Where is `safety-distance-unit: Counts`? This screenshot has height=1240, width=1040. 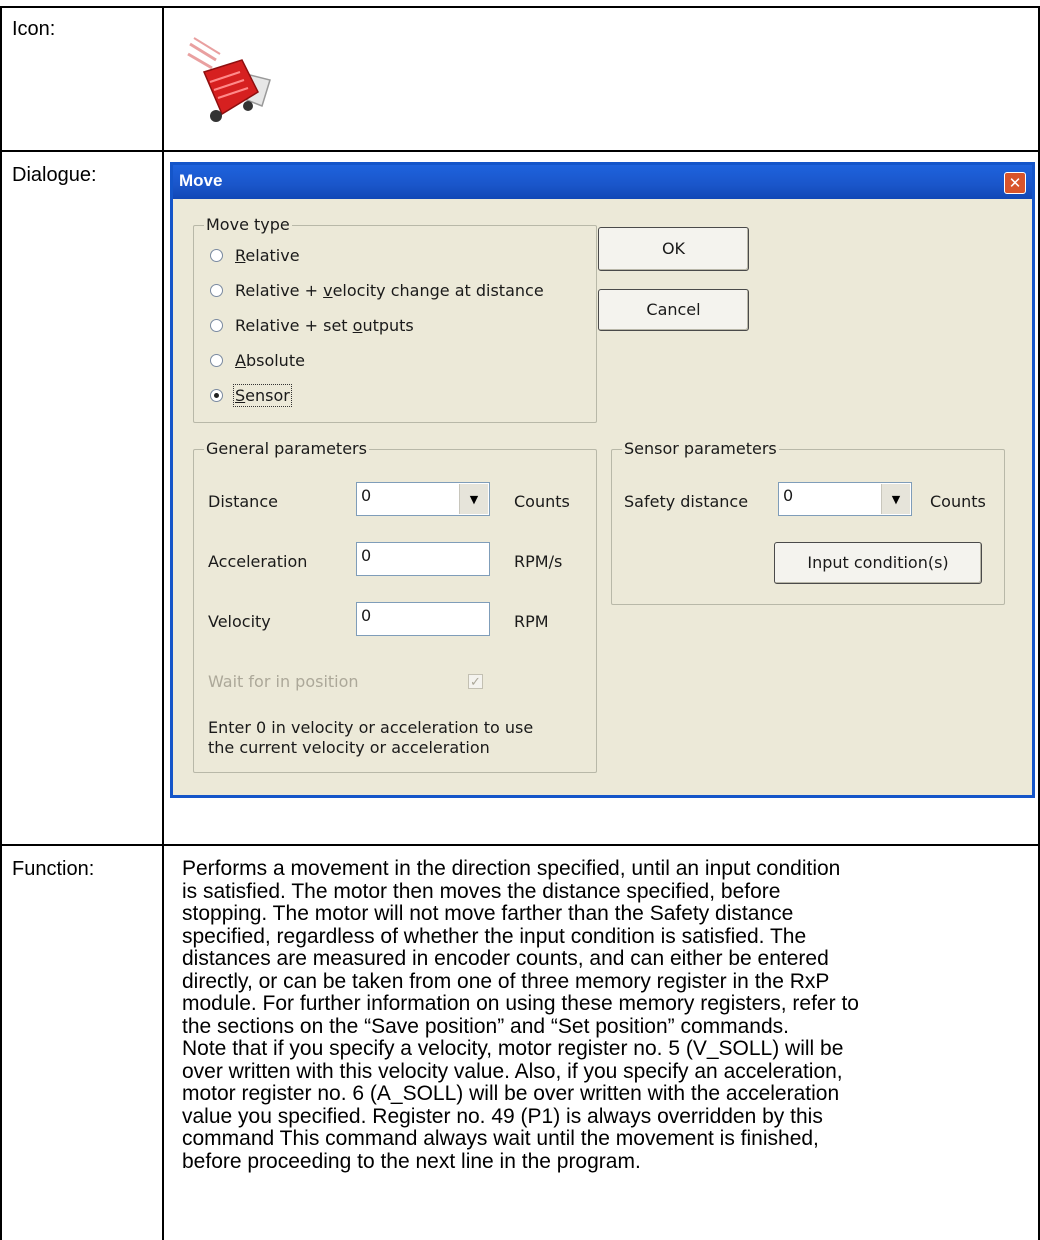
safety-distance-unit: Counts is located at coordinates (958, 501).